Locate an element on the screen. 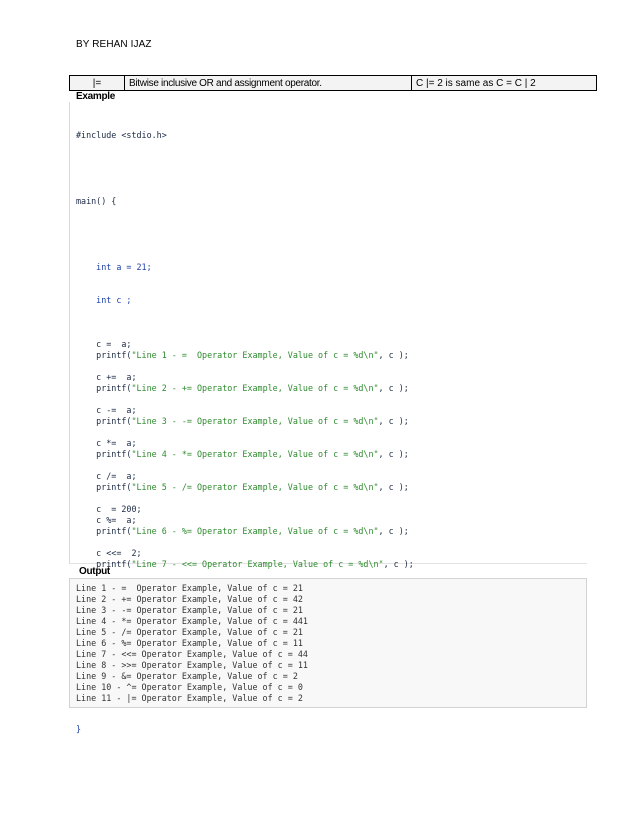 This screenshot has width=638, height=826. assignment-statement: c += a; is located at coordinates (116, 377).